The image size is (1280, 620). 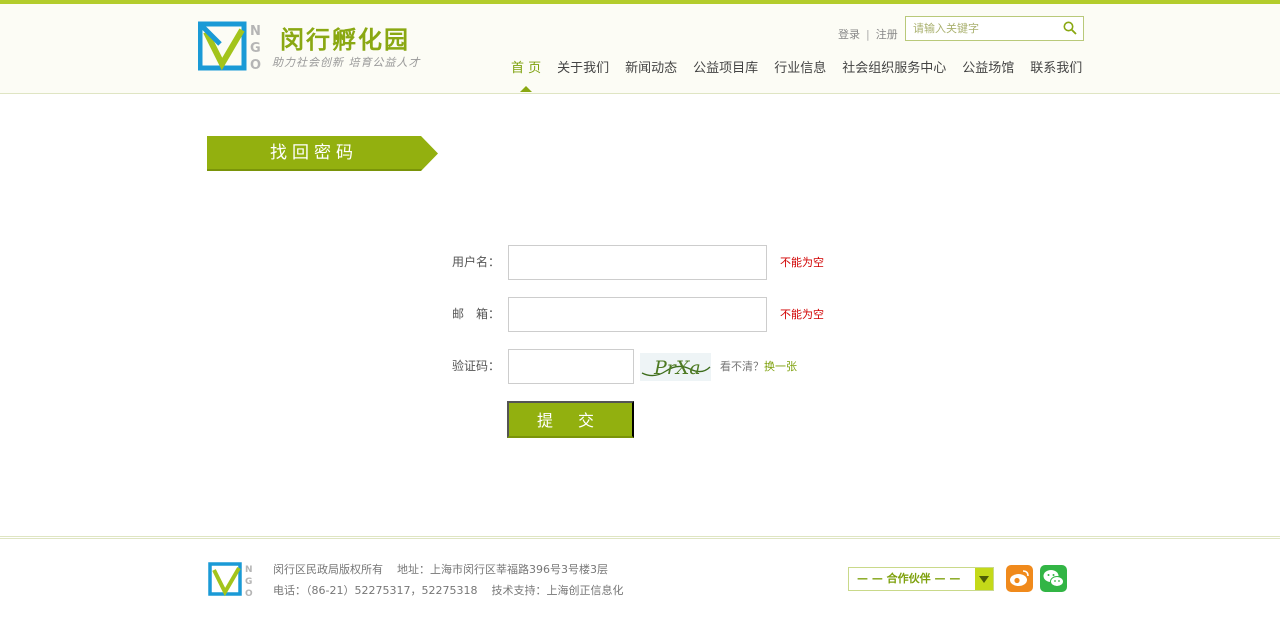 What do you see at coordinates (651, 69) in the screenshot?
I see `nav-item-news: 新闻动态` at bounding box center [651, 69].